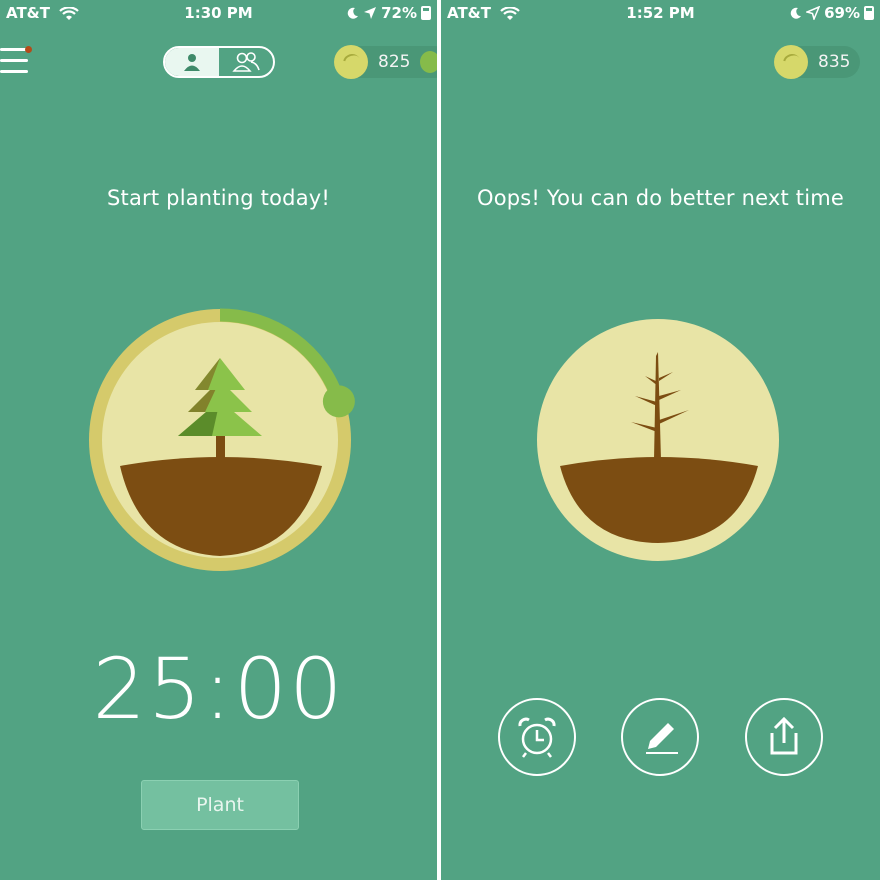 This screenshot has width=880, height=880. I want to click on status-bar: AT&T 1:52 PM 69%, so click(660, 13).